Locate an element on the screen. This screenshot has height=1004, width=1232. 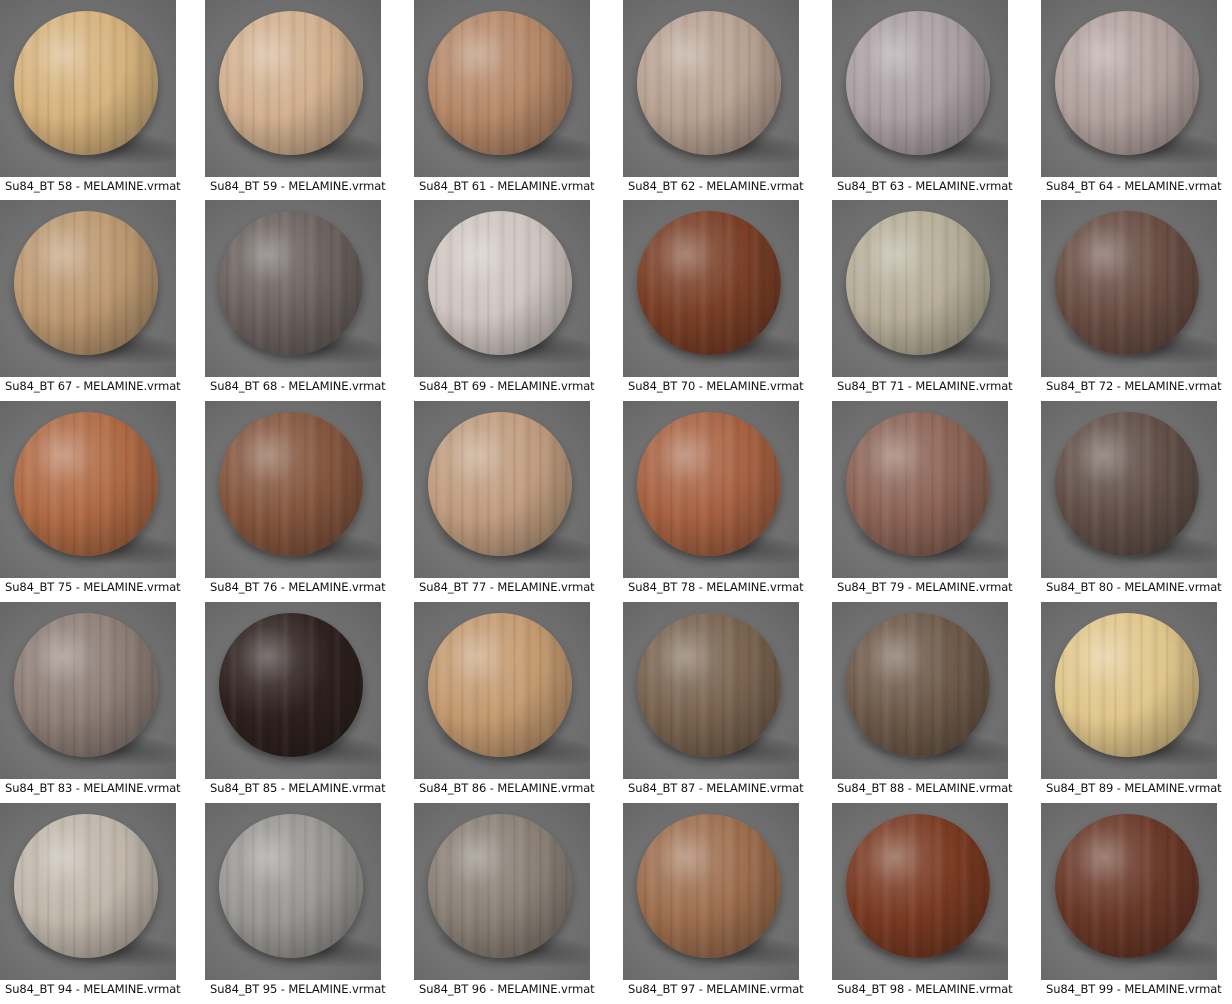
material-filename: Su84_BT 72 - MELAMINE.vrmat is located at coordinates (1134, 386).